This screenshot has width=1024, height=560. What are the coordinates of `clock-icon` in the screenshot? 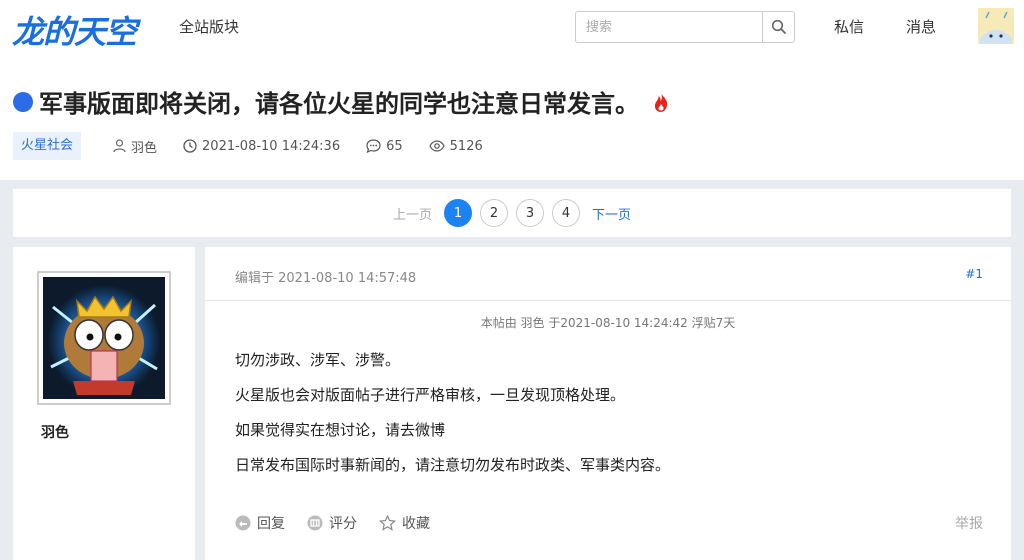 It's located at (190, 146).